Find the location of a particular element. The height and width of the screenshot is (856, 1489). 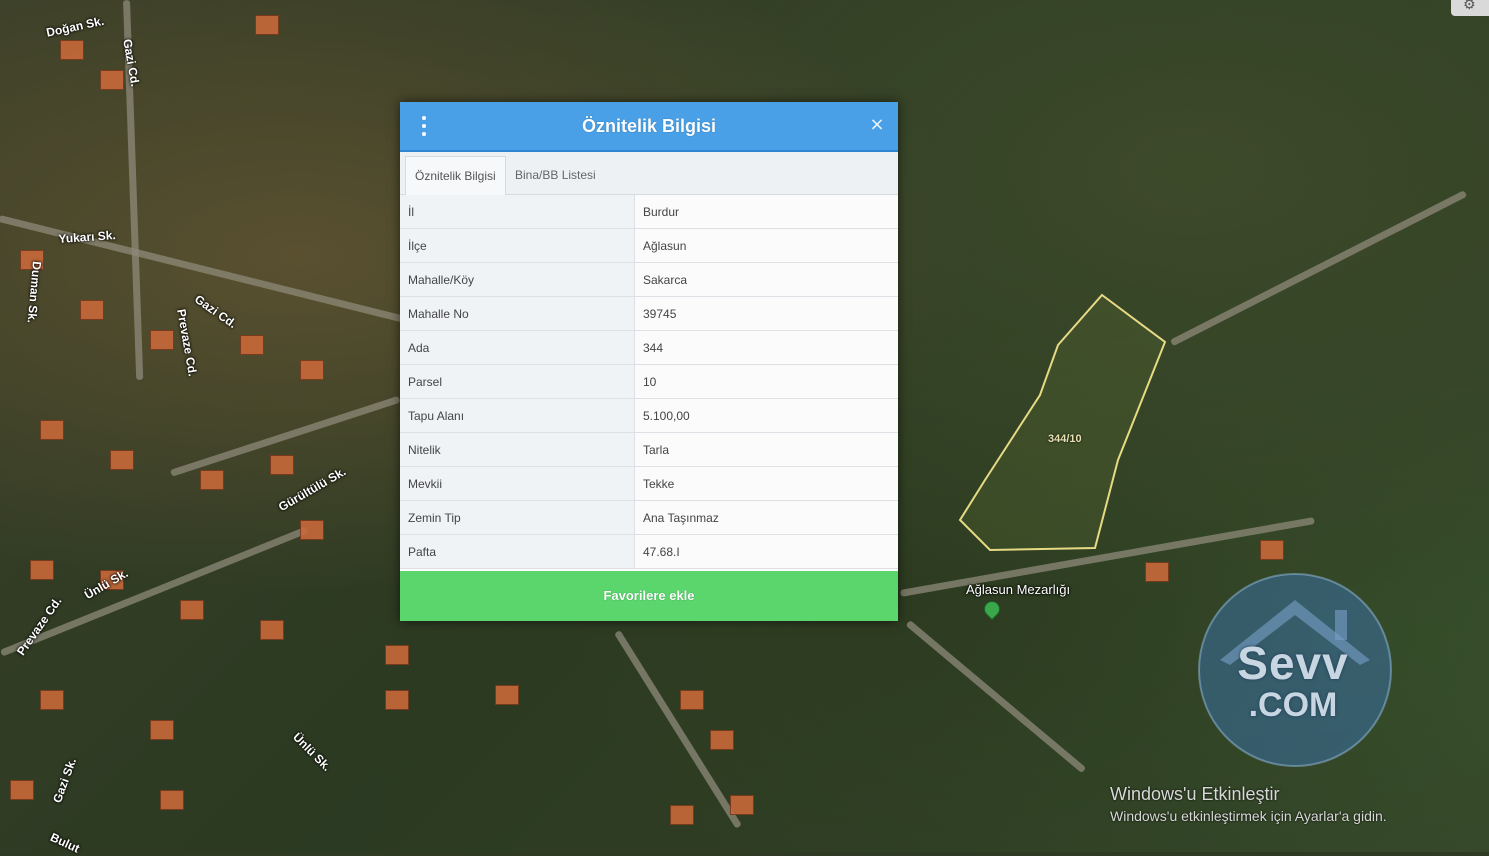

table-row: Zemin Tip Ana Taşınmaz is located at coordinates (649, 517).